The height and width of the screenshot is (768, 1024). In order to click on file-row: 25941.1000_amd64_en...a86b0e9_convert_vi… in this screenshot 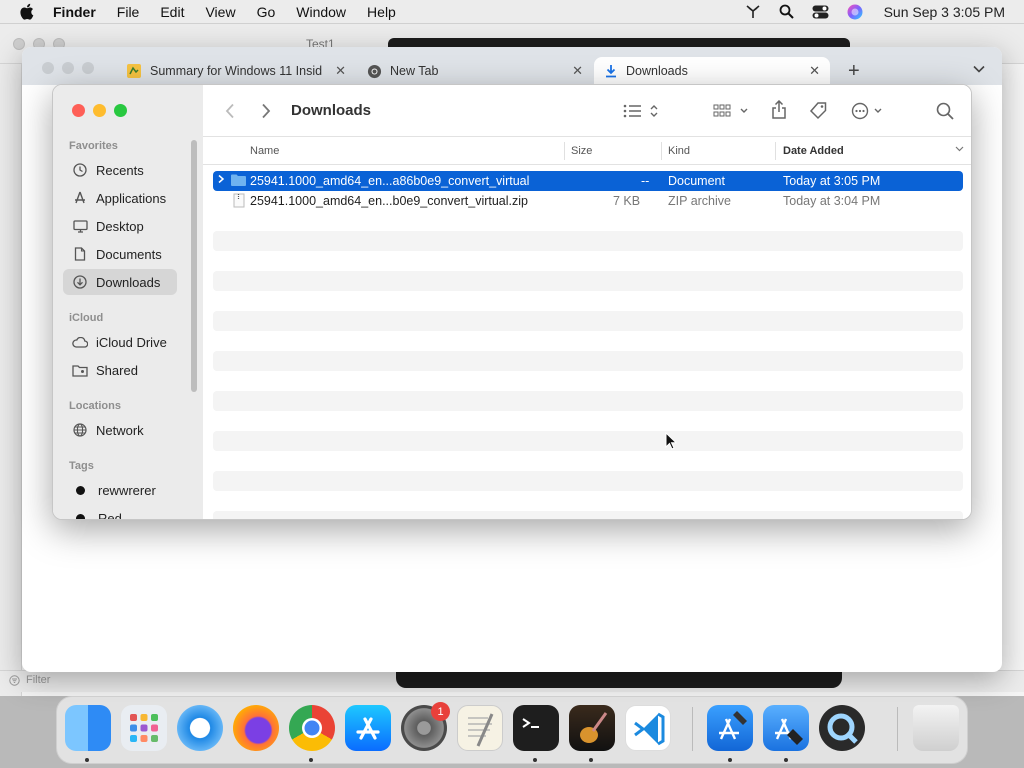, I will do `click(588, 181)`.